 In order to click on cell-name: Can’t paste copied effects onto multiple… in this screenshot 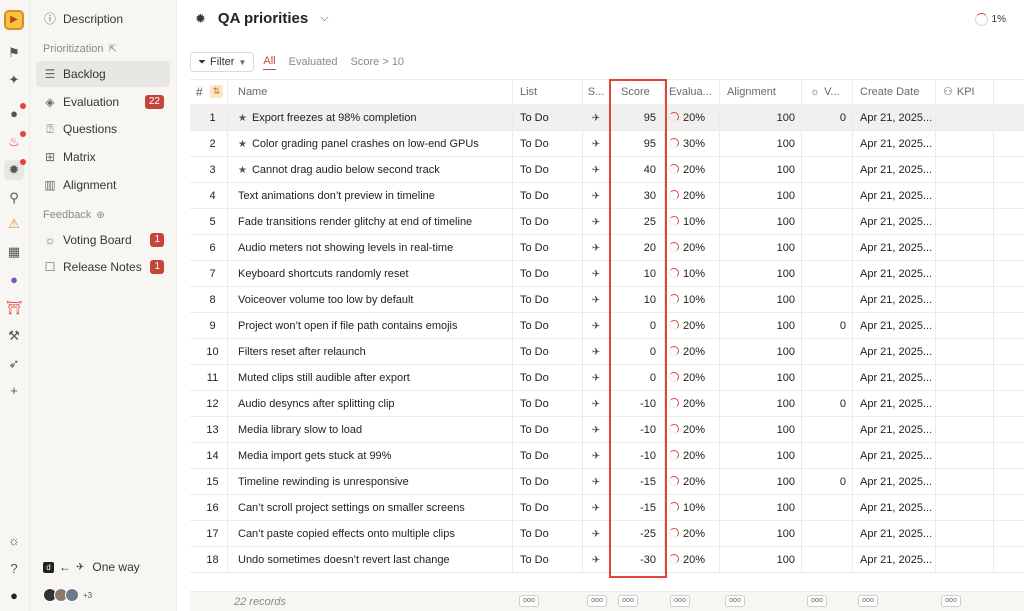, I will do `click(370, 534)`.